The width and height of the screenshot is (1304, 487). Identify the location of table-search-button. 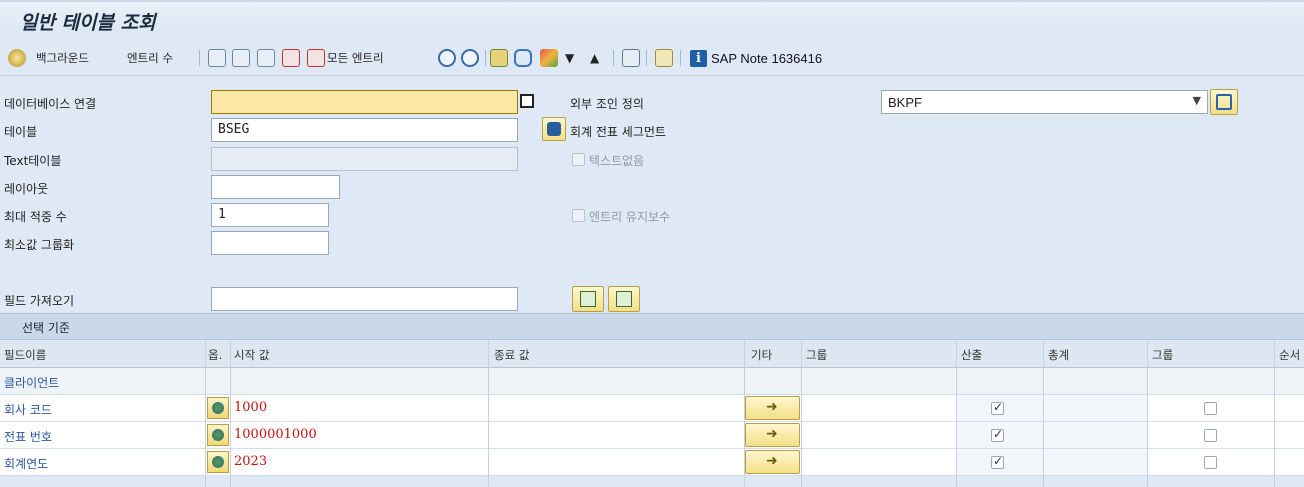
(554, 129).